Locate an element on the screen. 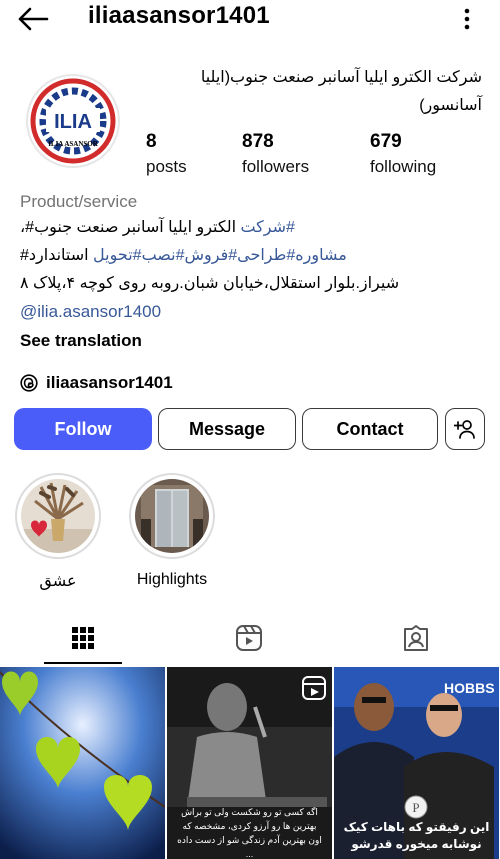  reels-icon is located at coordinates (249, 638).